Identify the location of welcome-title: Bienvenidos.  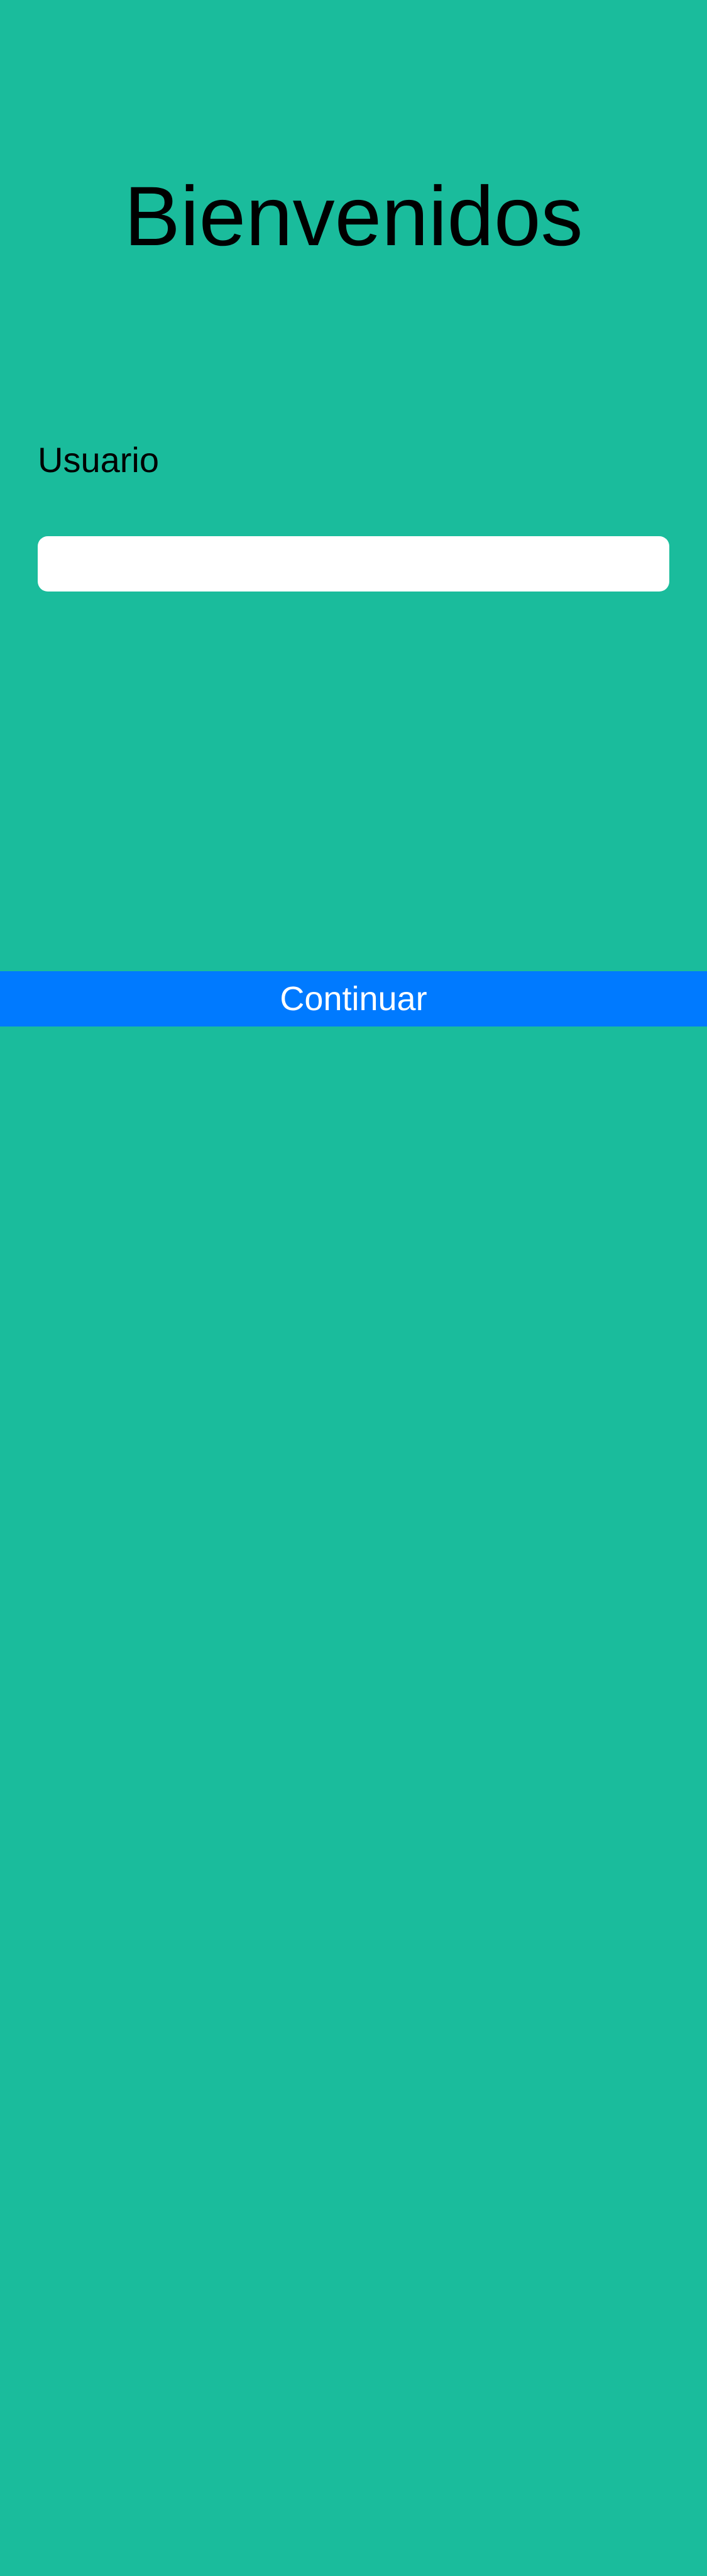
(353, 216).